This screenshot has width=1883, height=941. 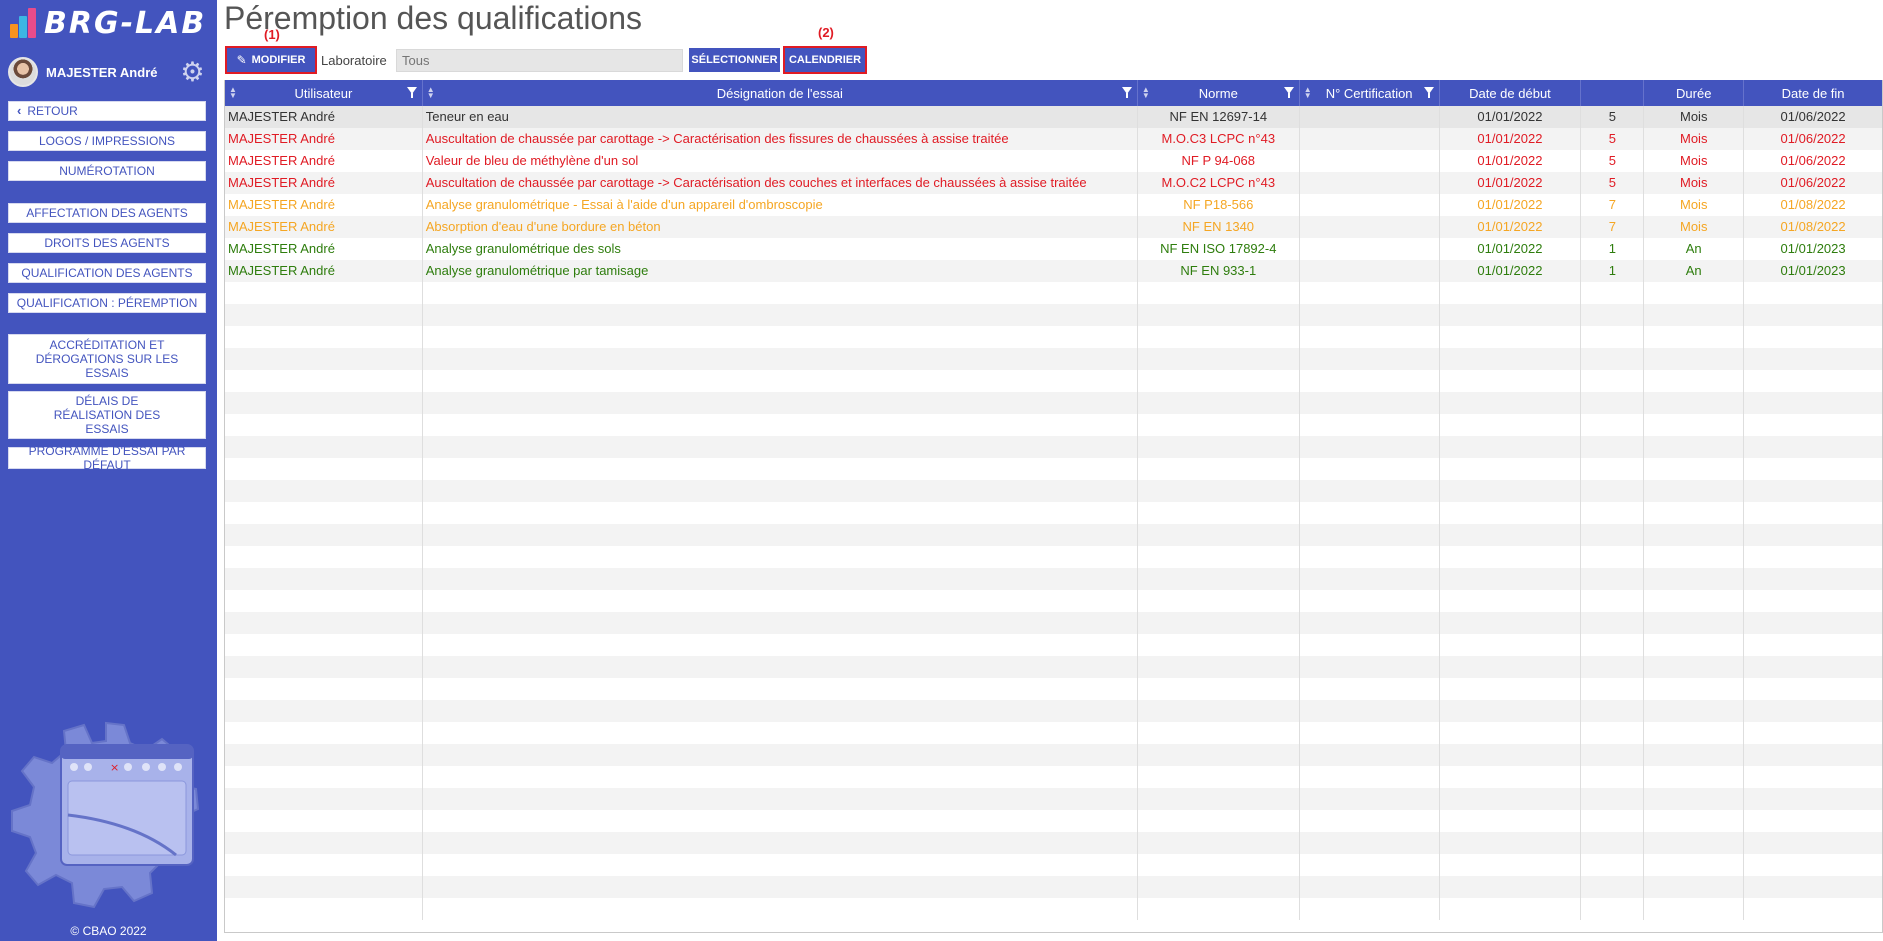 I want to click on sidebar-item-label: PROGRAMME D'ESSAI PAR DÉFAUT, so click(x=107, y=458).